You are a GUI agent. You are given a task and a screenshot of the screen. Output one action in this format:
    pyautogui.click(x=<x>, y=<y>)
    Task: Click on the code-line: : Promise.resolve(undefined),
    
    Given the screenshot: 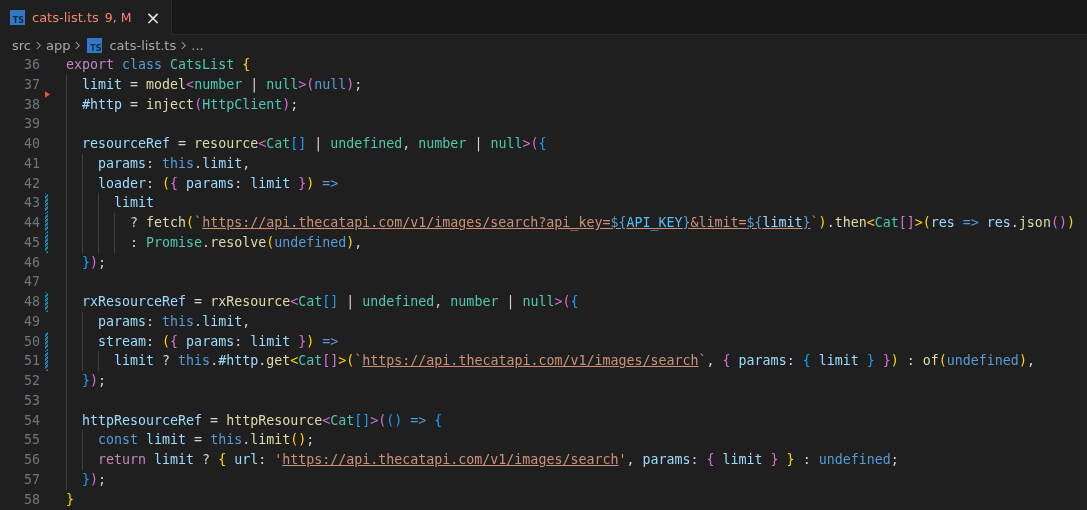 What is the action you would take?
    pyautogui.click(x=246, y=242)
    